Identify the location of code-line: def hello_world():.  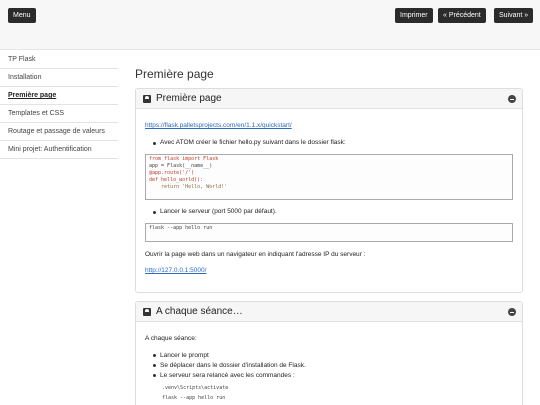
(176, 180).